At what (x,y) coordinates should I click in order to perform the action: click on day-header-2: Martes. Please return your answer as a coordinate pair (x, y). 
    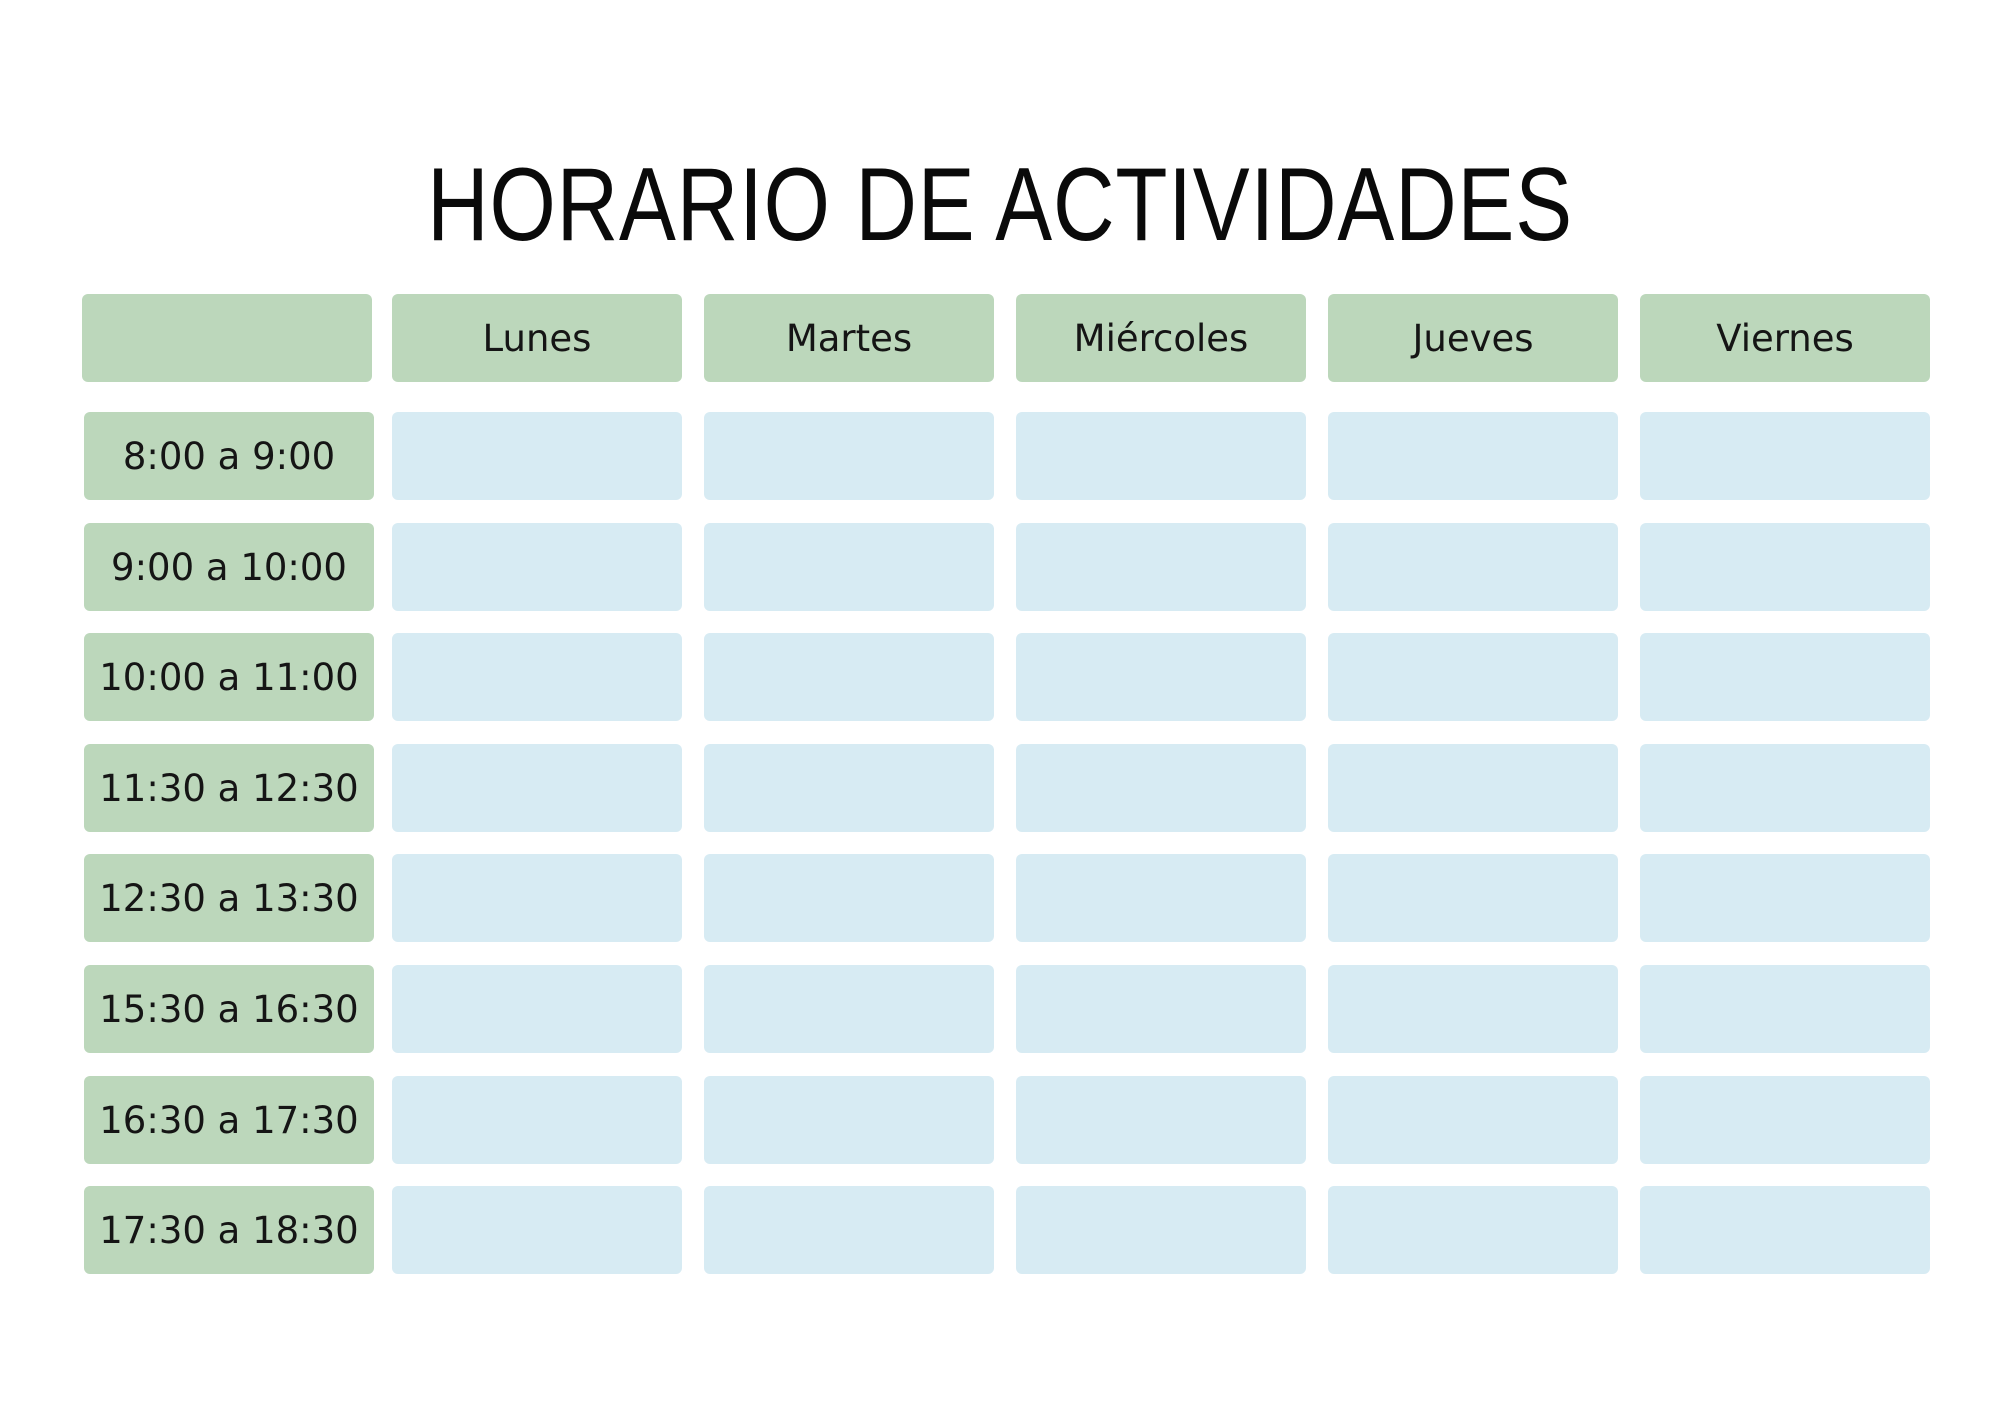
    Looking at the image, I should click on (849, 338).